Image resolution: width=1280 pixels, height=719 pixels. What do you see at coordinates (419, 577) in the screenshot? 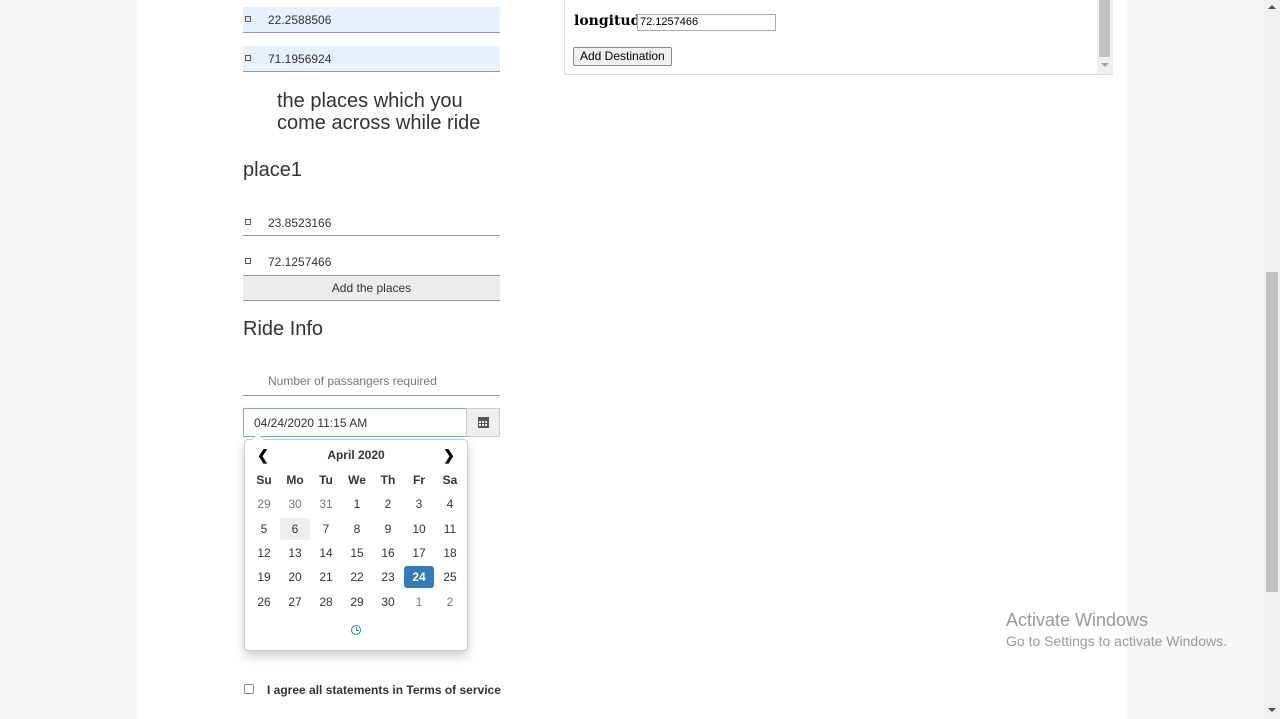
I see `selected-day-cell: 24` at bounding box center [419, 577].